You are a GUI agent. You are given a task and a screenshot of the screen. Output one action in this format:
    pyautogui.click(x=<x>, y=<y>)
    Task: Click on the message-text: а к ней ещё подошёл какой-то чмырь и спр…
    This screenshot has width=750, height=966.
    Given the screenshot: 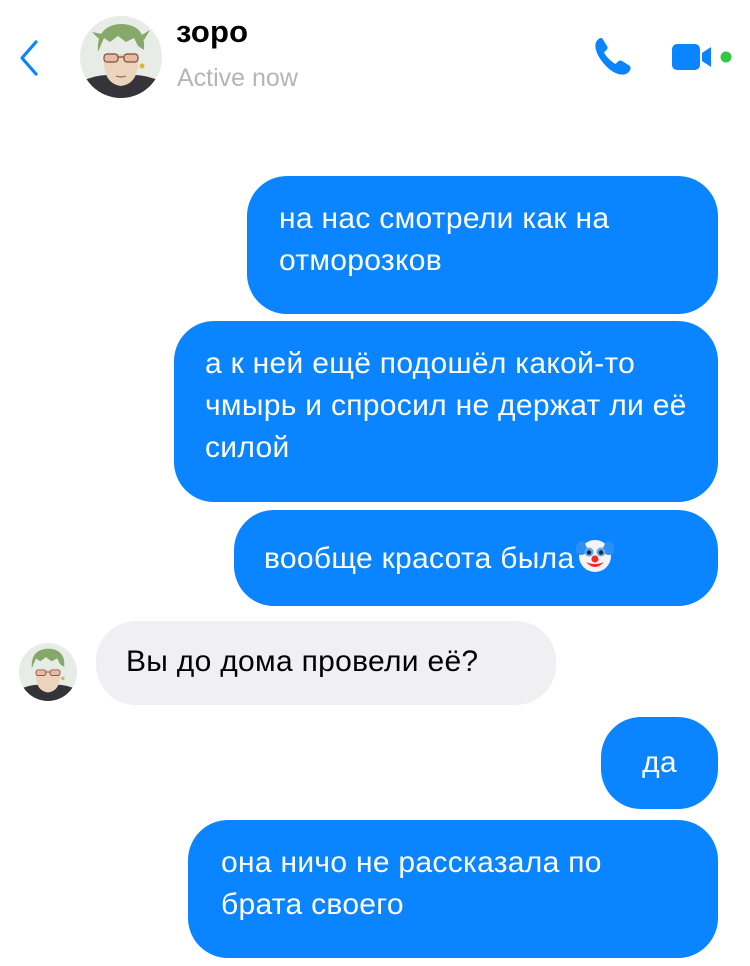 What is the action you would take?
    pyautogui.click(x=446, y=405)
    